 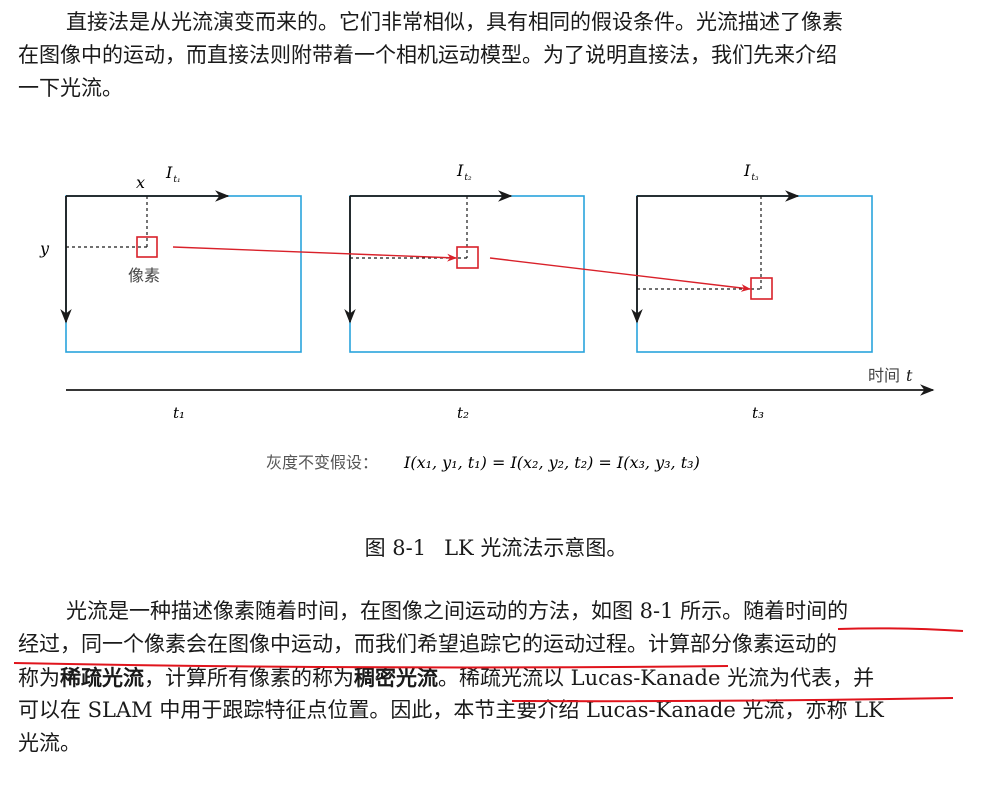 I want to click on term-sparse-flow: 稀疏光流, so click(x=102, y=677).